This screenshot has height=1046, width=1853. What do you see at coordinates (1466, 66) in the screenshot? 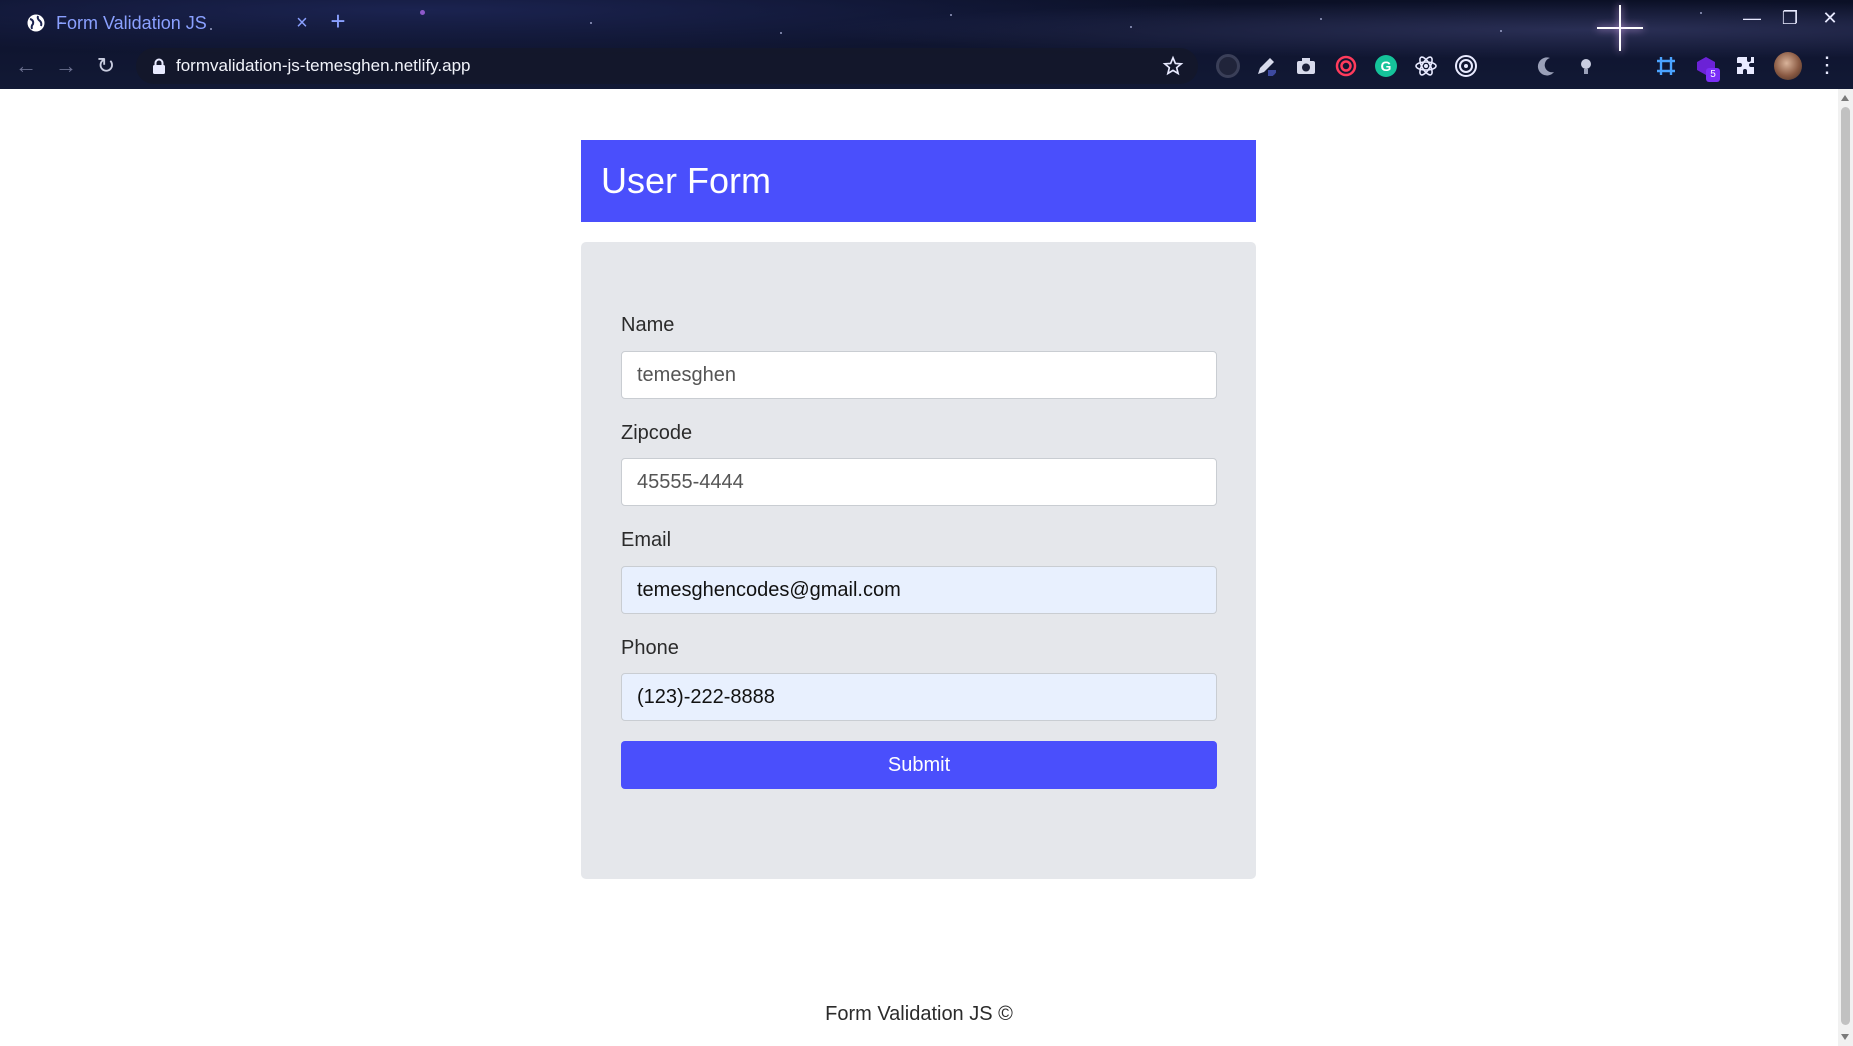
I see `target-extension-icon` at bounding box center [1466, 66].